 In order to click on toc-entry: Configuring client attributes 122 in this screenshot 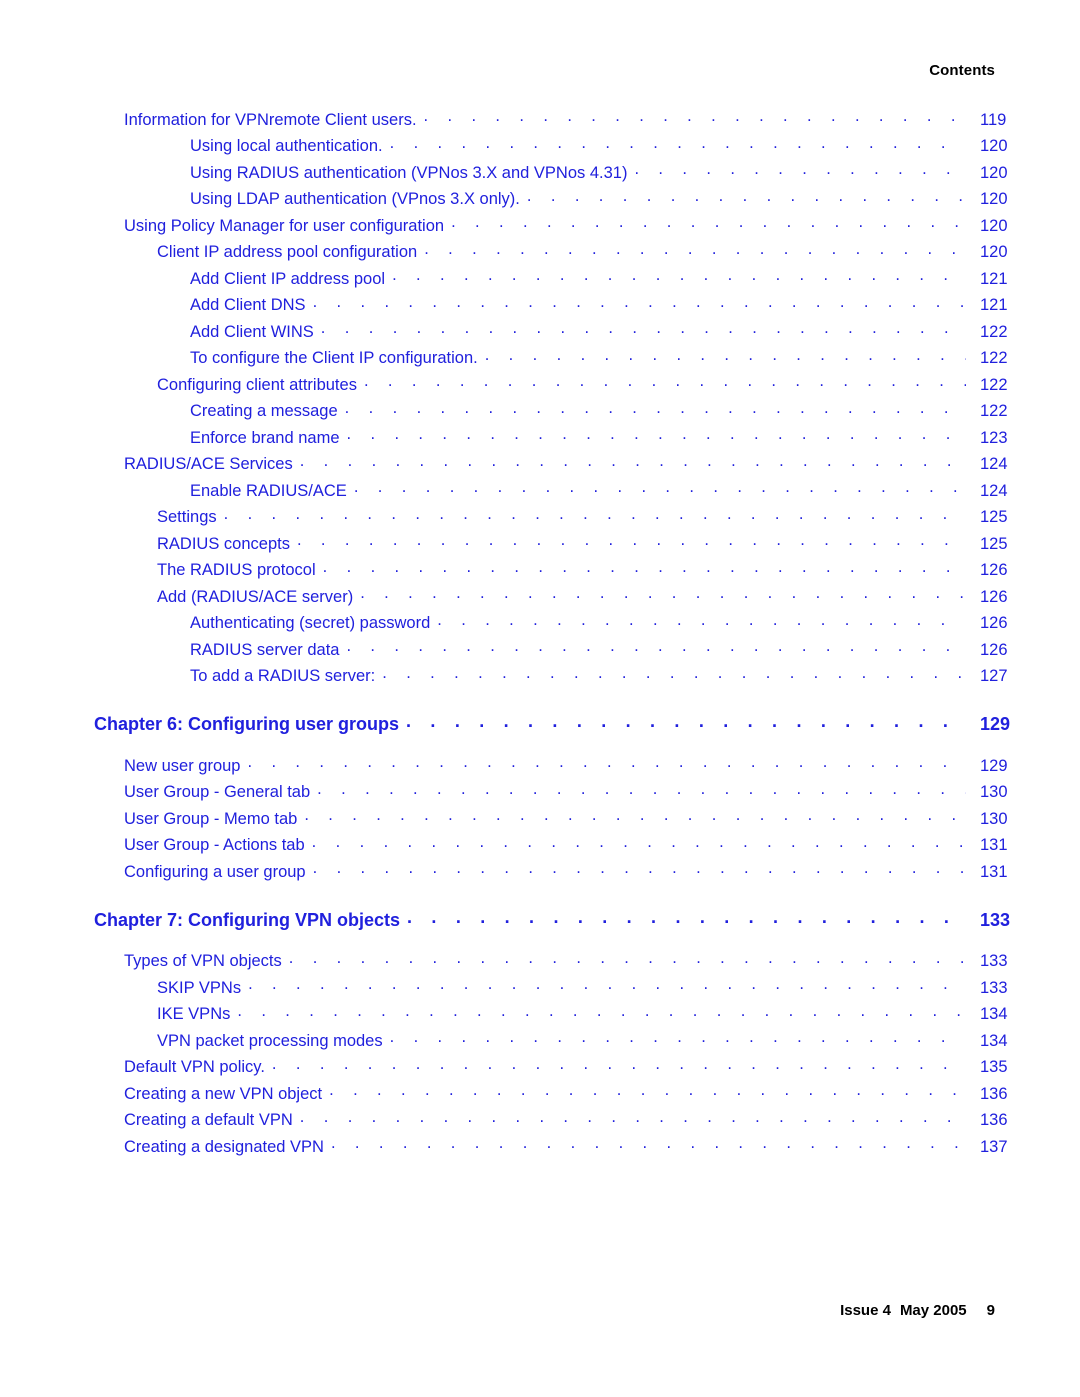, I will do `click(540, 386)`.